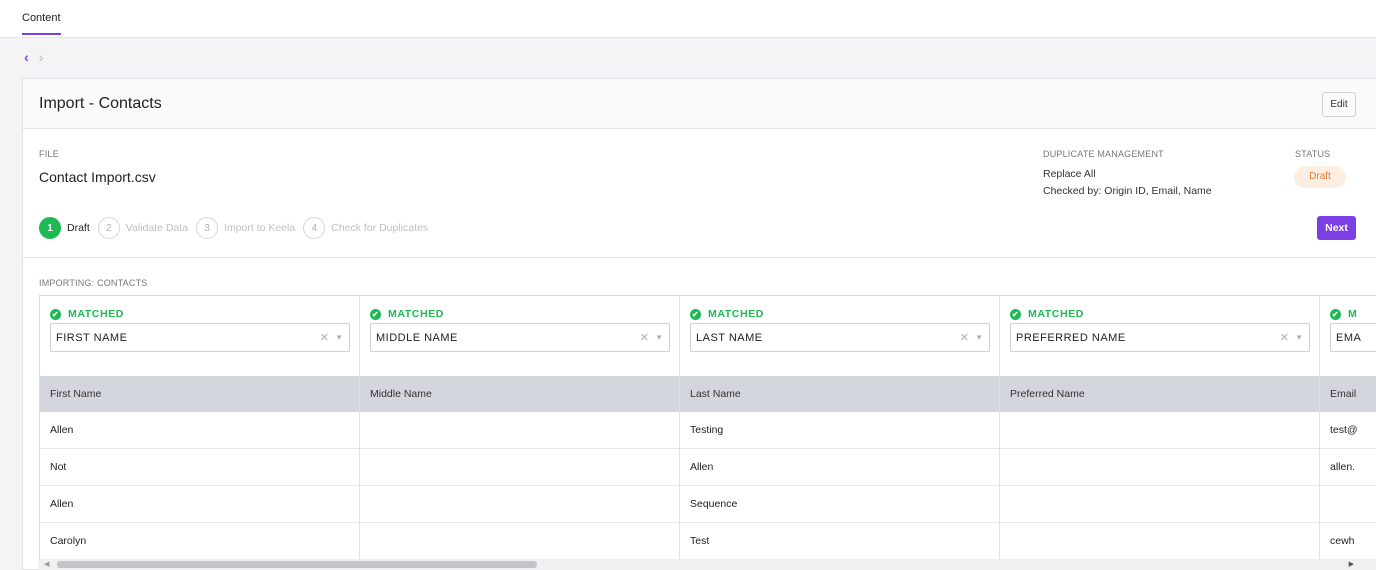  What do you see at coordinates (380, 228) in the screenshot?
I see `step-label: Check for Duplicates` at bounding box center [380, 228].